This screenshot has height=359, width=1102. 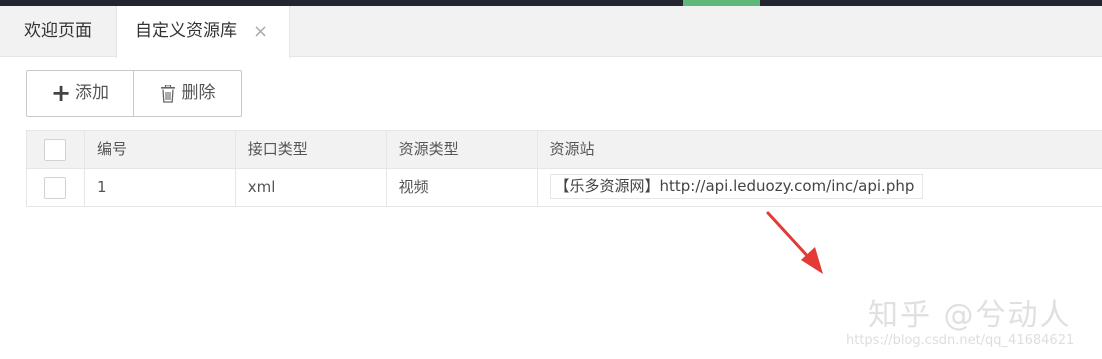 I want to click on cell-resource-type: 视频, so click(x=462, y=187).